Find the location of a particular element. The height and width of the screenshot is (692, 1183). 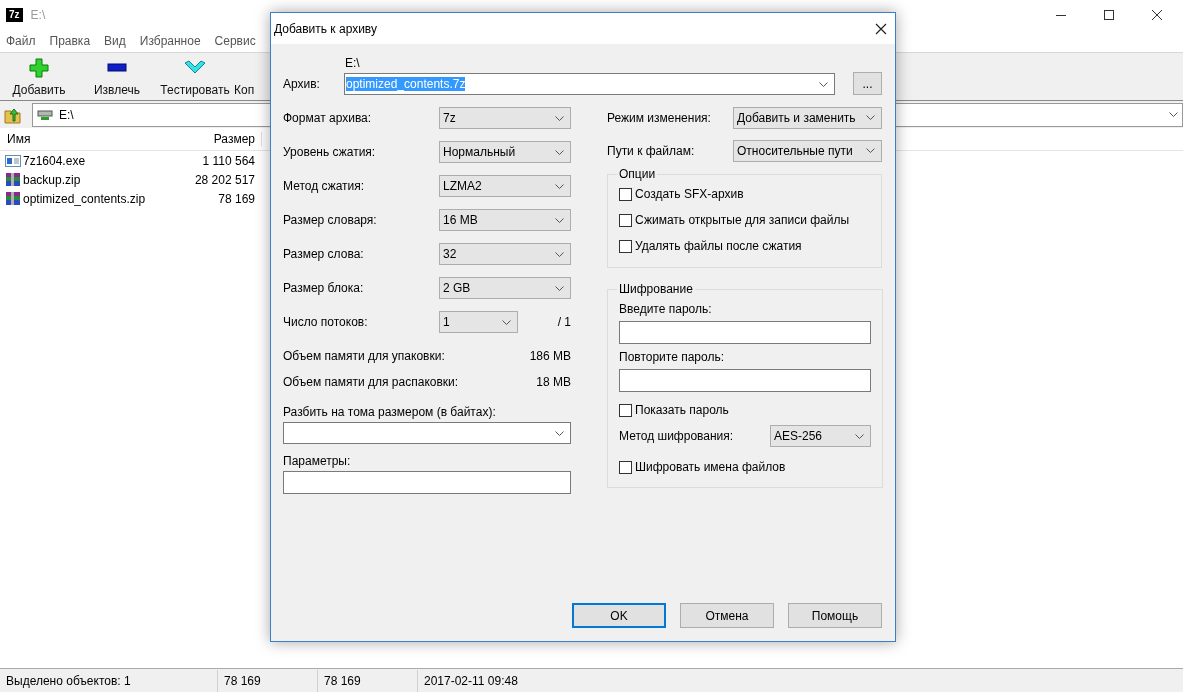

menu-item: Избранное is located at coordinates (170, 41).